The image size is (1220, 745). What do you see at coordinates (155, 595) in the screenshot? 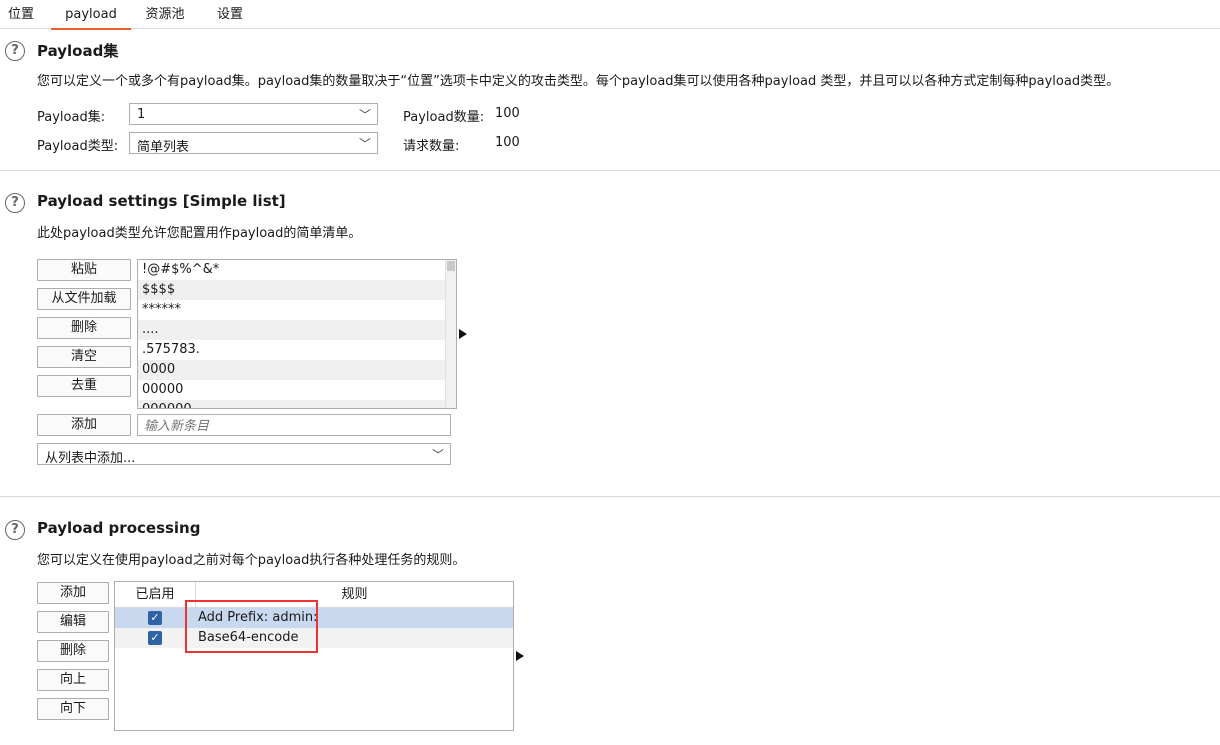
I see `column-header-enabled: 已启用` at bounding box center [155, 595].